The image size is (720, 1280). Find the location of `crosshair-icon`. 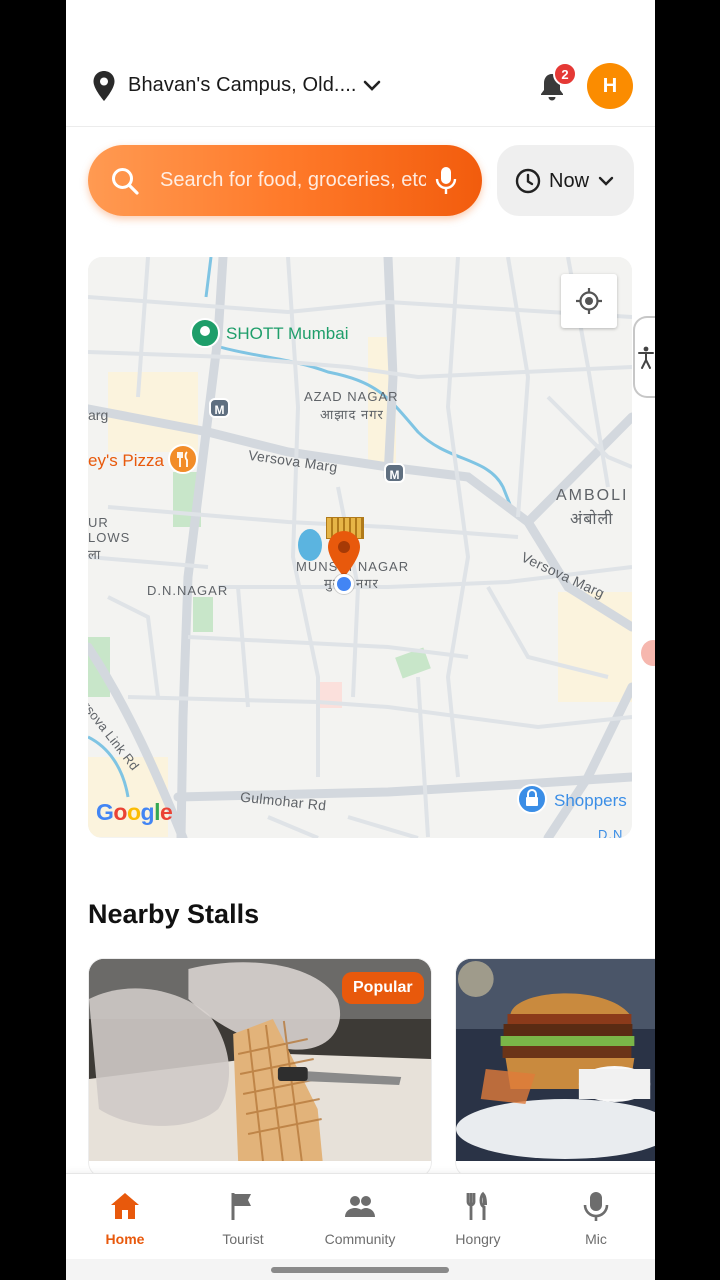

crosshair-icon is located at coordinates (589, 301).